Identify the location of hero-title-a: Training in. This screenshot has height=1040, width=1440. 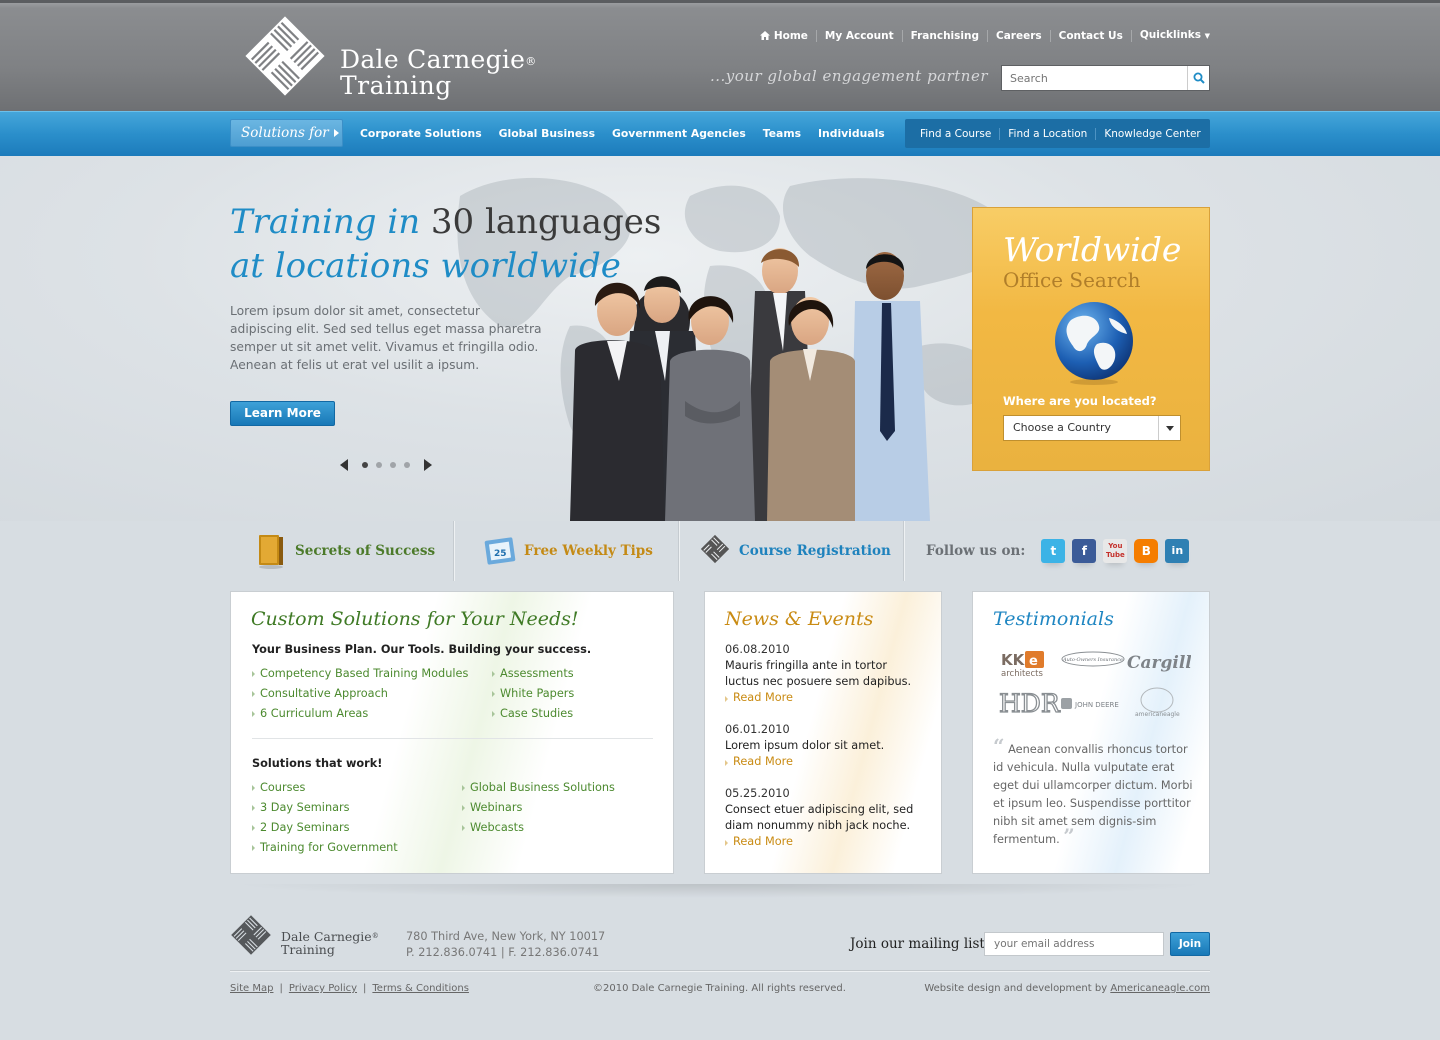
(330, 222).